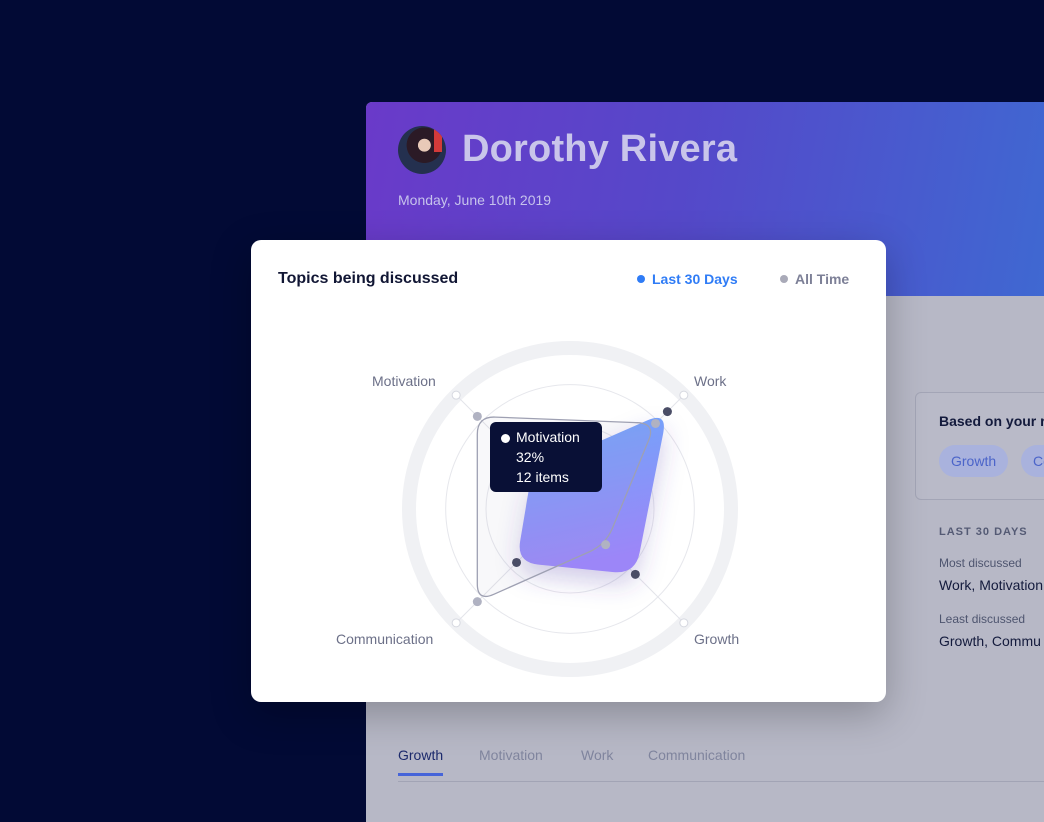 The width and height of the screenshot is (1044, 822). What do you see at coordinates (982, 619) in the screenshot?
I see `least-discussed-label: Least discussed` at bounding box center [982, 619].